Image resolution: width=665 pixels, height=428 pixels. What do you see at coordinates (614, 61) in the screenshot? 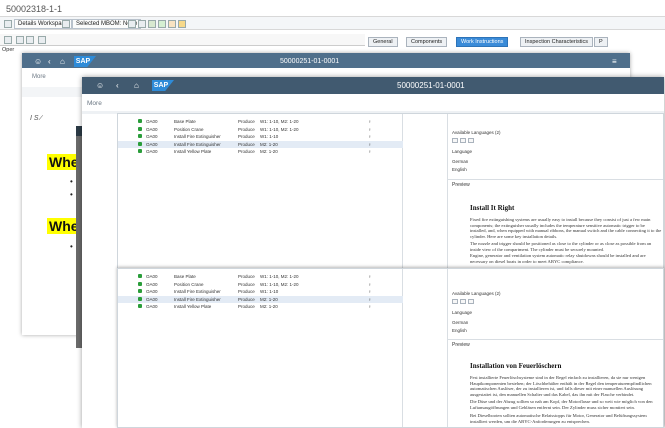
I see `menu-icon: ≡` at bounding box center [614, 61].